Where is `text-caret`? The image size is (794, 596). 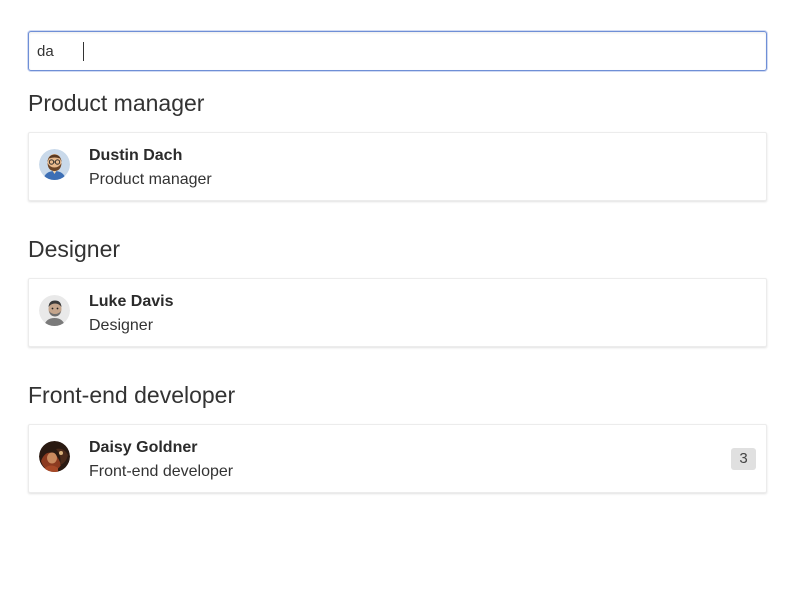 text-caret is located at coordinates (83, 51).